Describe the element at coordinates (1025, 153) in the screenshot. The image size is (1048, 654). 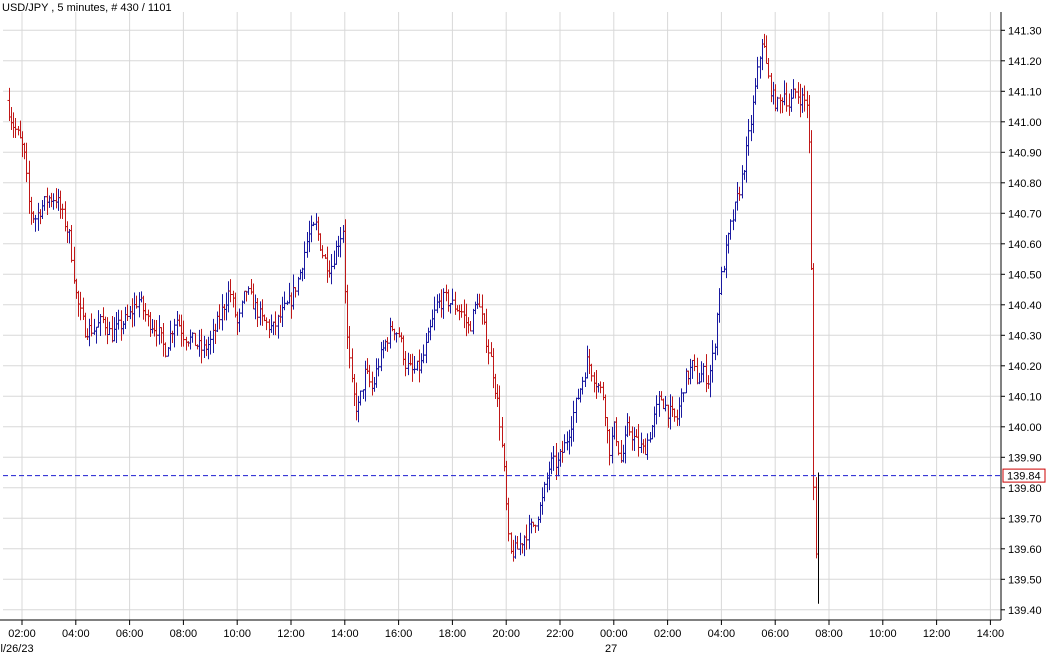
I see `price-tick-label: 140.90` at that location.